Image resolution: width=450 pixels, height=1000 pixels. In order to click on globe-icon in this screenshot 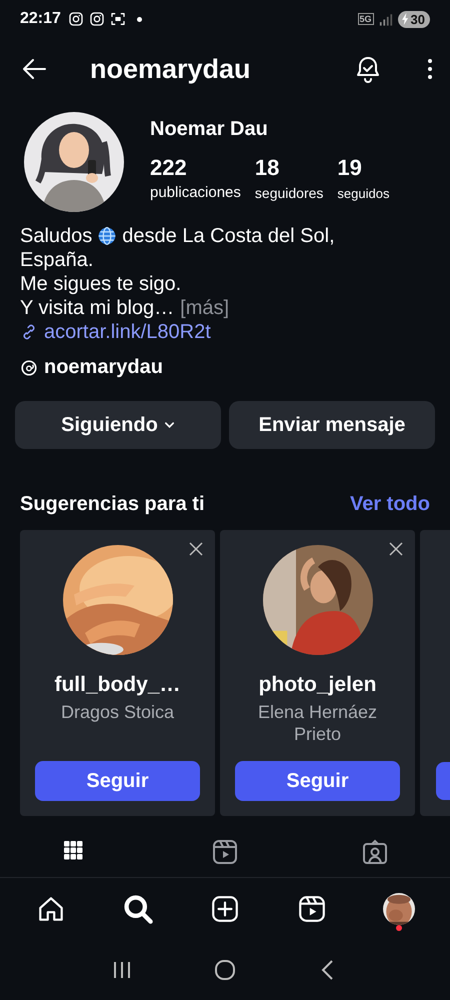, I will do `click(107, 236)`.